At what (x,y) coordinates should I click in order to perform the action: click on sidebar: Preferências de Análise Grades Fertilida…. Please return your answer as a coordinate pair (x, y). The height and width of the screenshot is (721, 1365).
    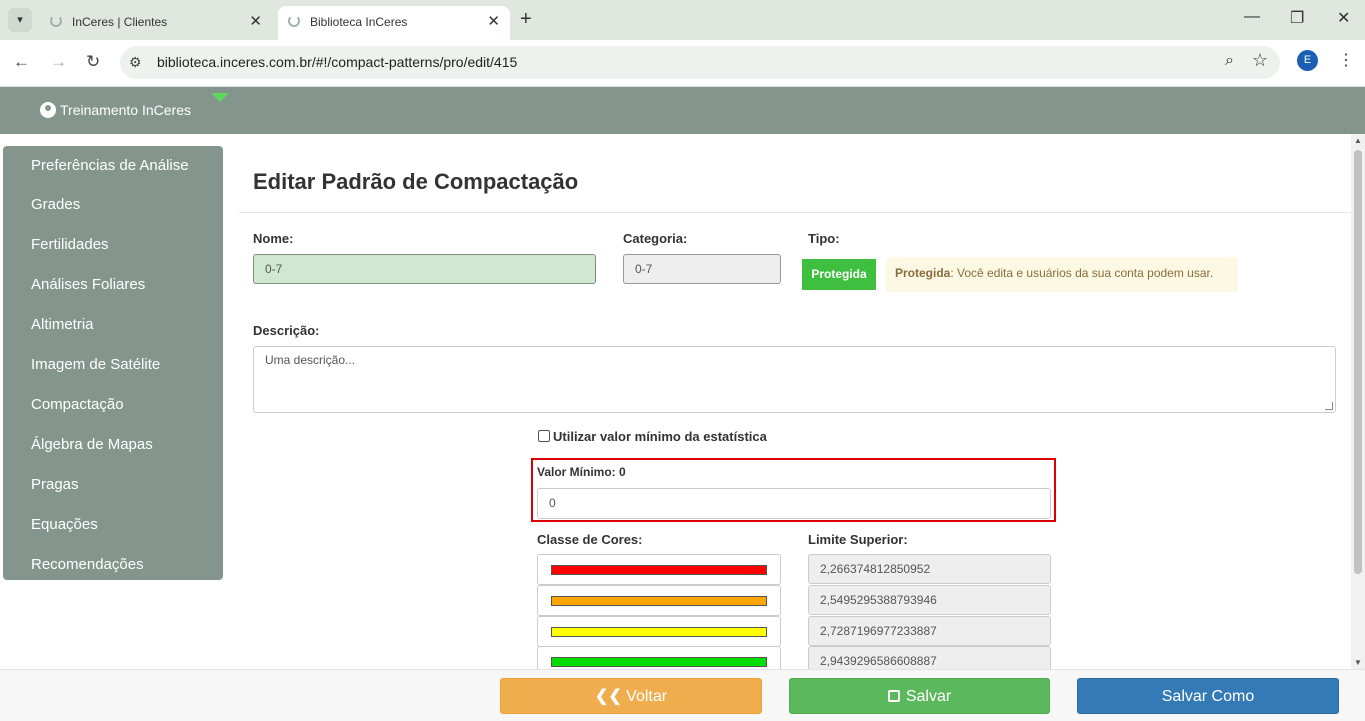
    Looking at the image, I should click on (113, 363).